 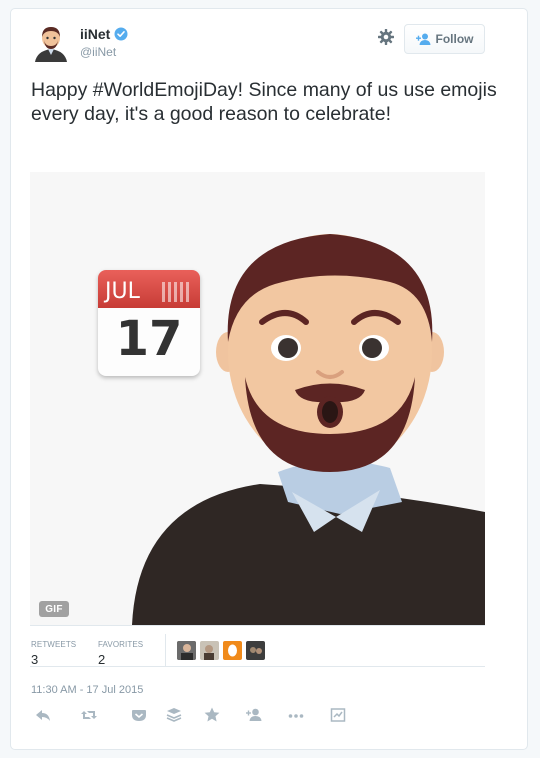 I want to click on user-name-row: iiNet, so click(x=104, y=34).